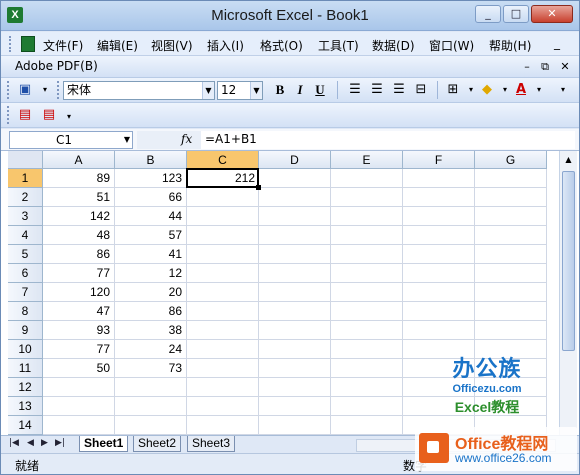 The height and width of the screenshot is (475, 580). I want to click on align-left-icon: ☰, so click(355, 90).